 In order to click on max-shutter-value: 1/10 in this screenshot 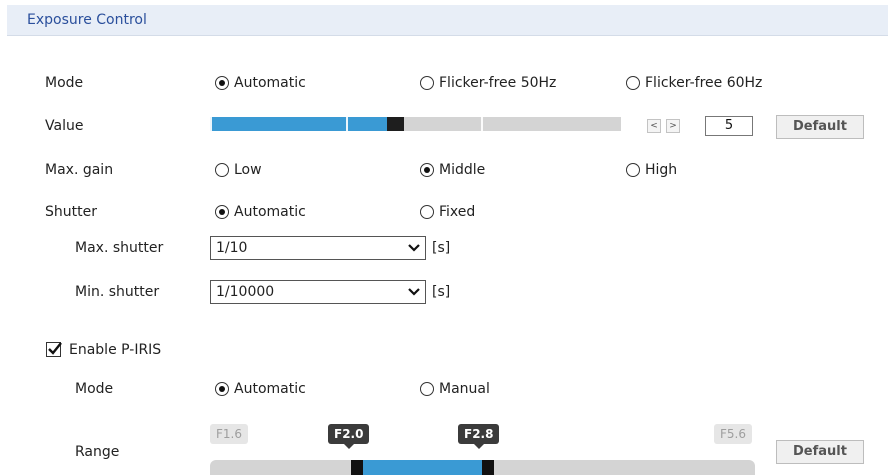, I will do `click(232, 248)`.